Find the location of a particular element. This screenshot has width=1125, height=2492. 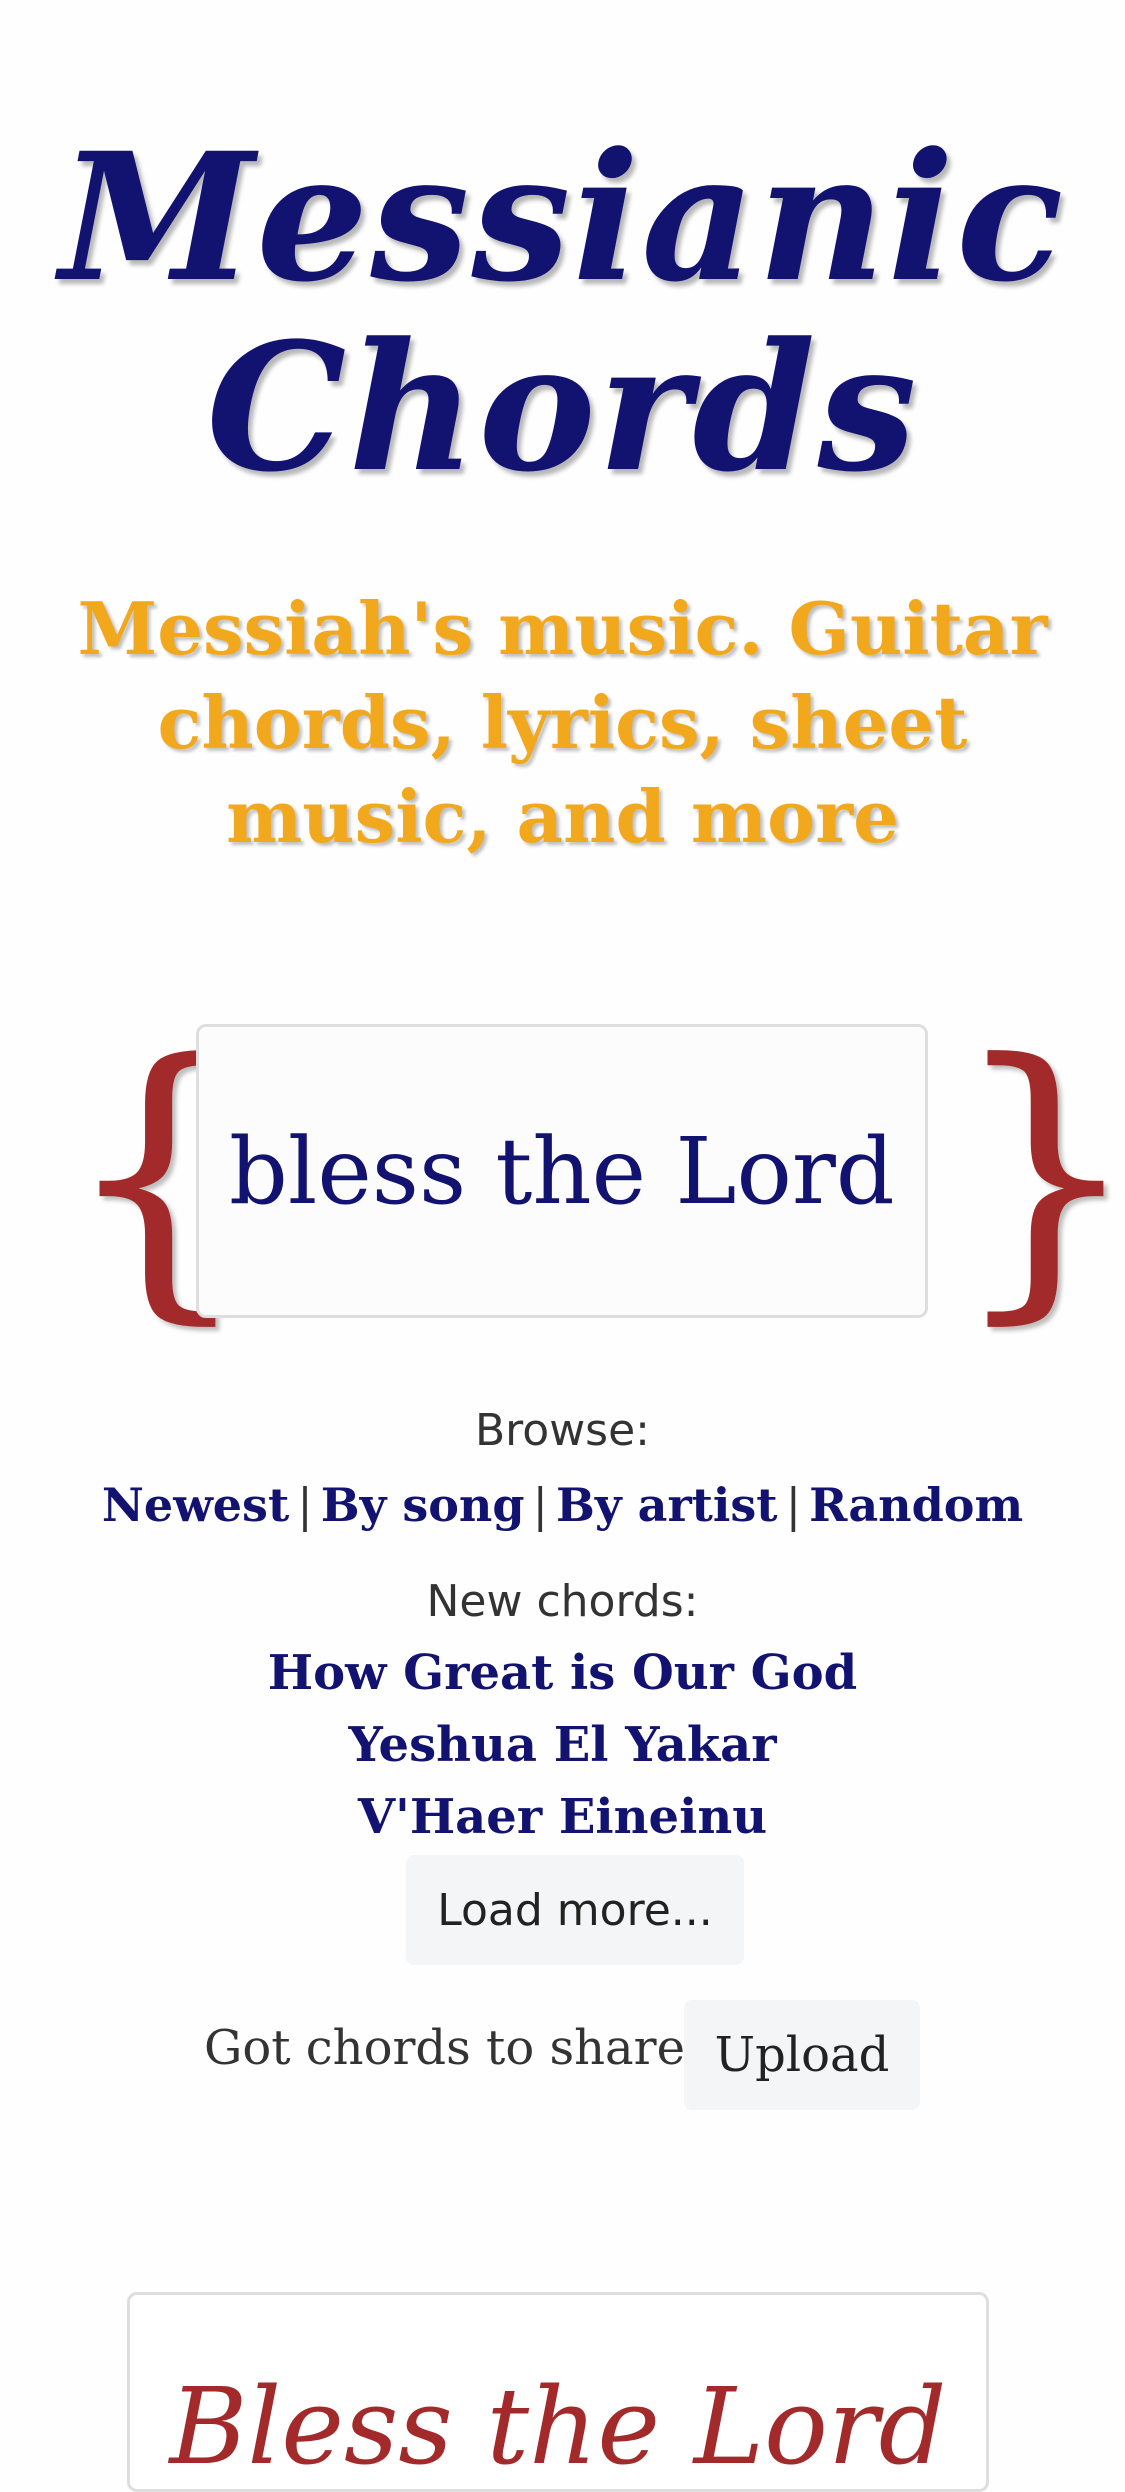

browse-by-artist-link: By artist is located at coordinates (667, 1505).